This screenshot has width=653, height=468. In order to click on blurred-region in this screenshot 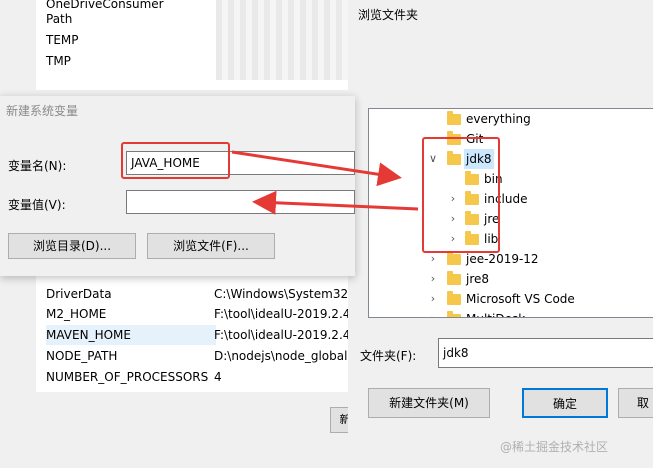, I will do `click(286, 40)`.